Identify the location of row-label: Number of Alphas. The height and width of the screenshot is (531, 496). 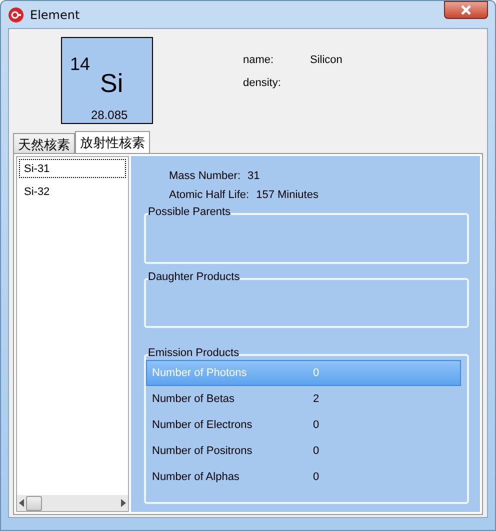
(196, 477).